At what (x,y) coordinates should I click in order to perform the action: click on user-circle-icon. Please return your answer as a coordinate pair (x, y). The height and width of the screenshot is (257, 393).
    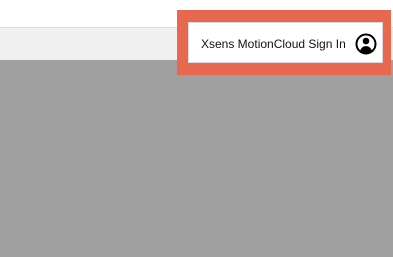
    Looking at the image, I should click on (366, 44).